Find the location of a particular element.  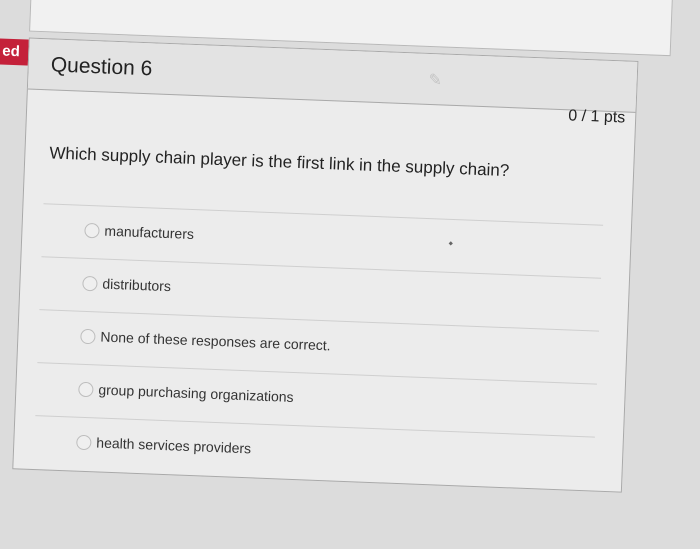

answer-label: health services providers is located at coordinates (174, 445).